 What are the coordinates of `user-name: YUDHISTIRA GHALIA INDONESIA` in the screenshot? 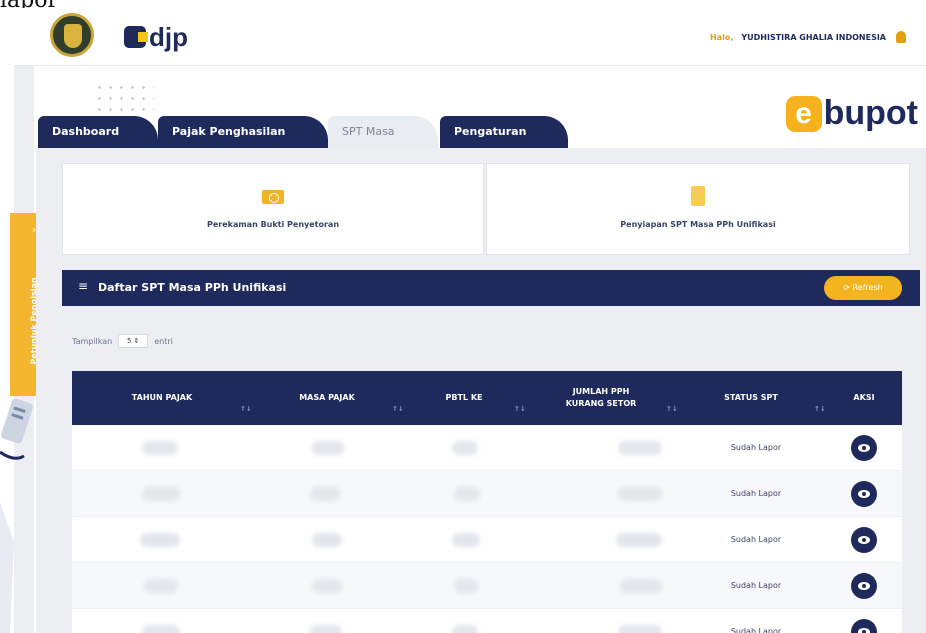 It's located at (813, 37).